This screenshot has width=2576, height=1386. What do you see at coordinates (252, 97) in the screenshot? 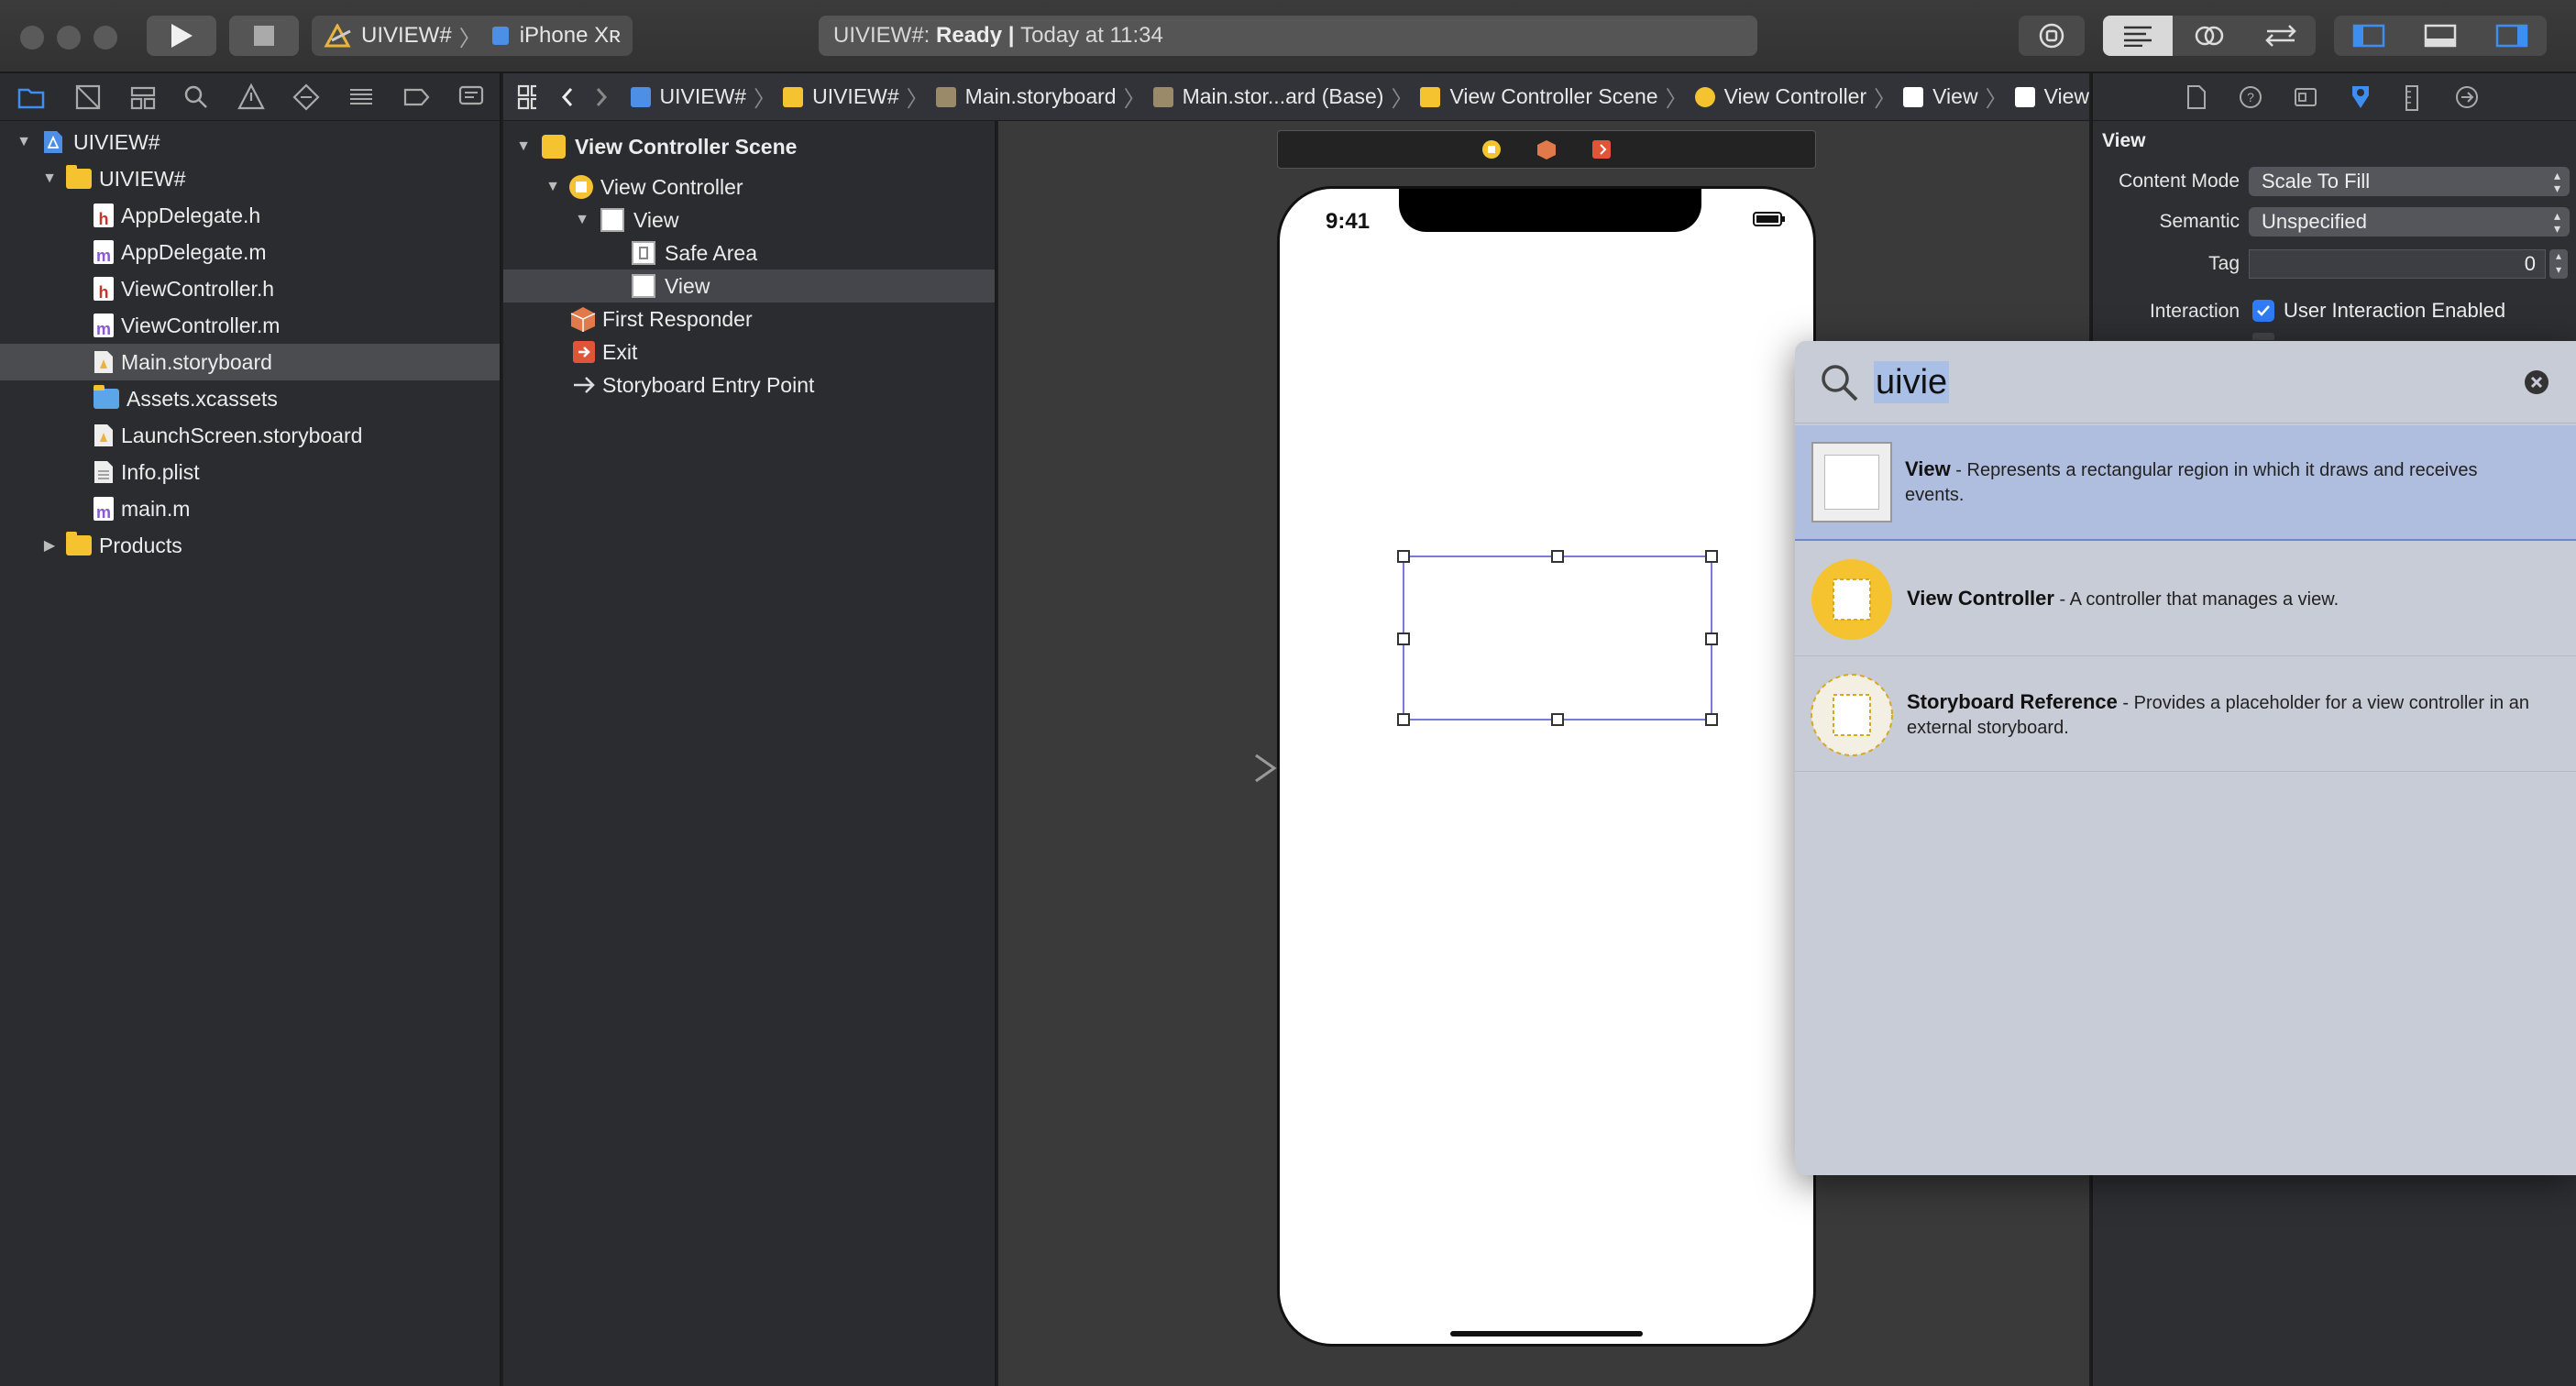
I see `issue-navigator-icon` at bounding box center [252, 97].